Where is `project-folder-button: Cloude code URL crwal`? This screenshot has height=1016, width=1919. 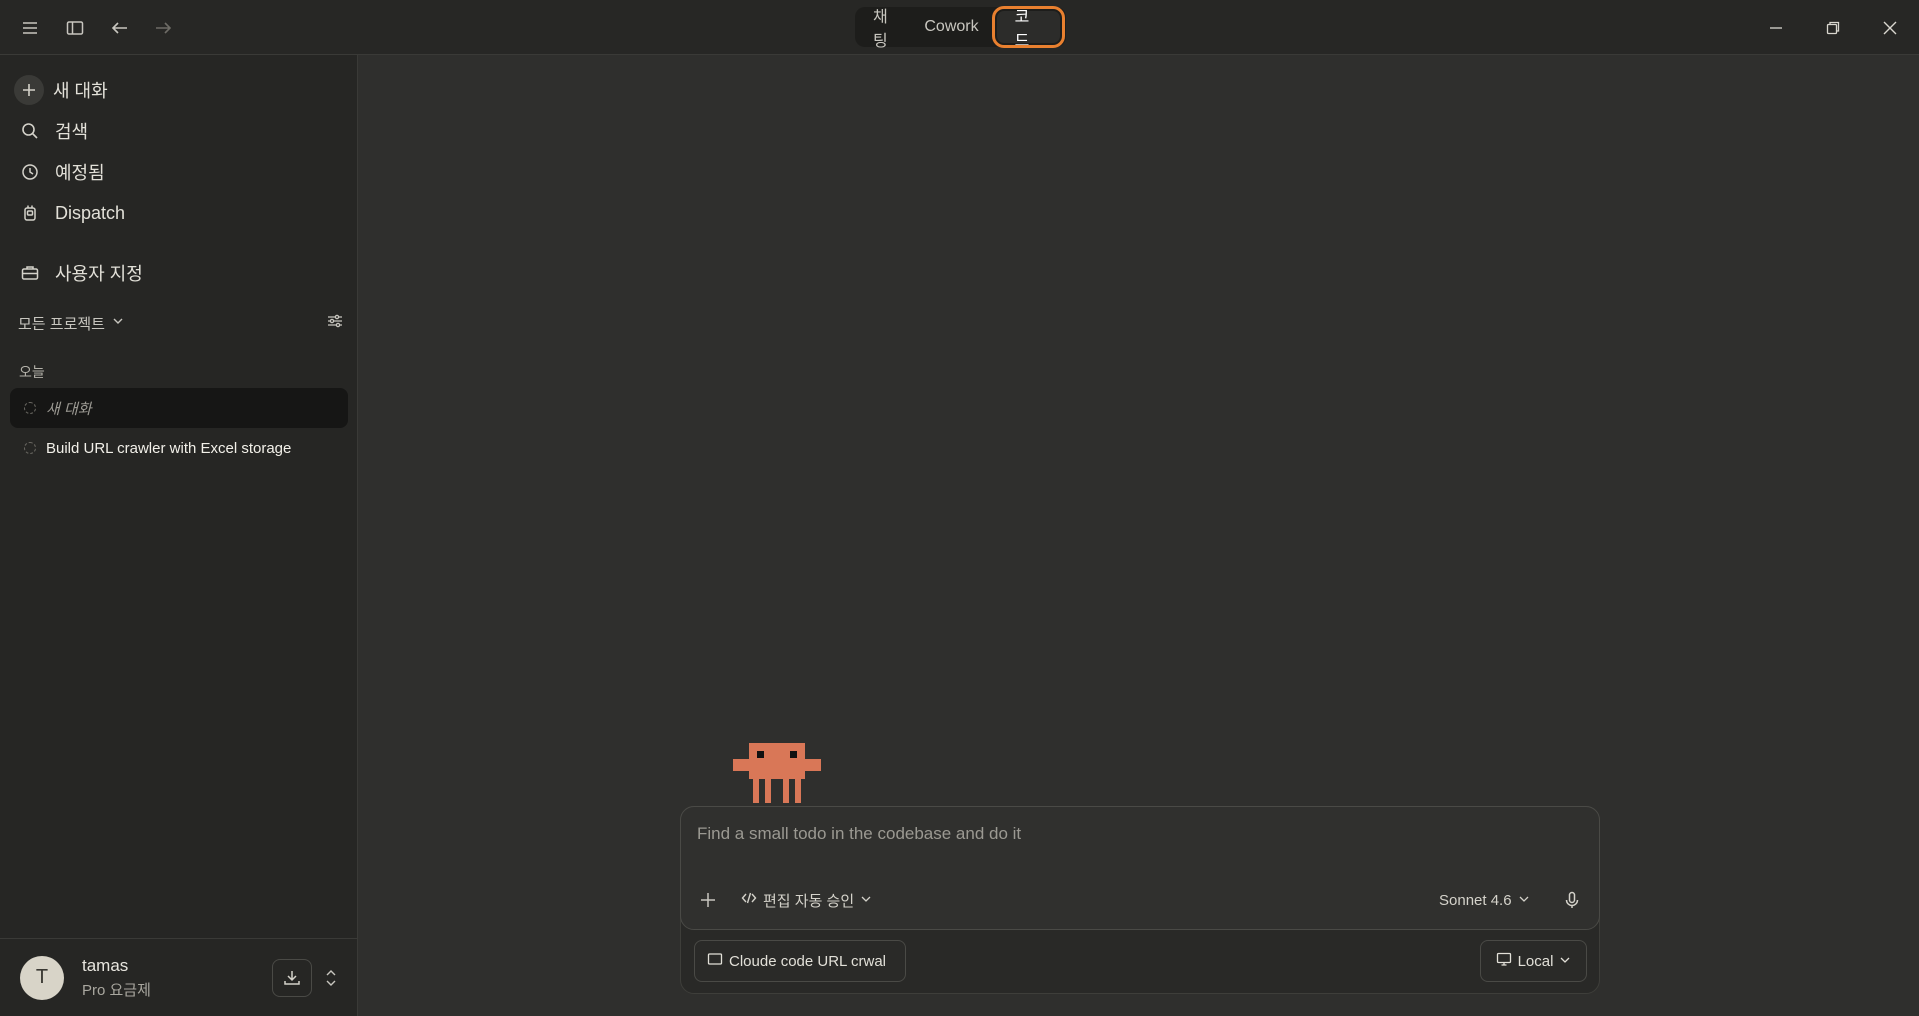 project-folder-button: Cloude code URL crwal is located at coordinates (800, 961).